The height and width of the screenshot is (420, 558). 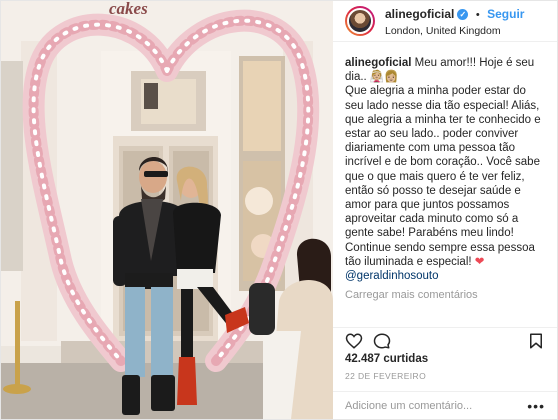 I want to click on header-username: alinegoficial ✓, so click(x=427, y=14).